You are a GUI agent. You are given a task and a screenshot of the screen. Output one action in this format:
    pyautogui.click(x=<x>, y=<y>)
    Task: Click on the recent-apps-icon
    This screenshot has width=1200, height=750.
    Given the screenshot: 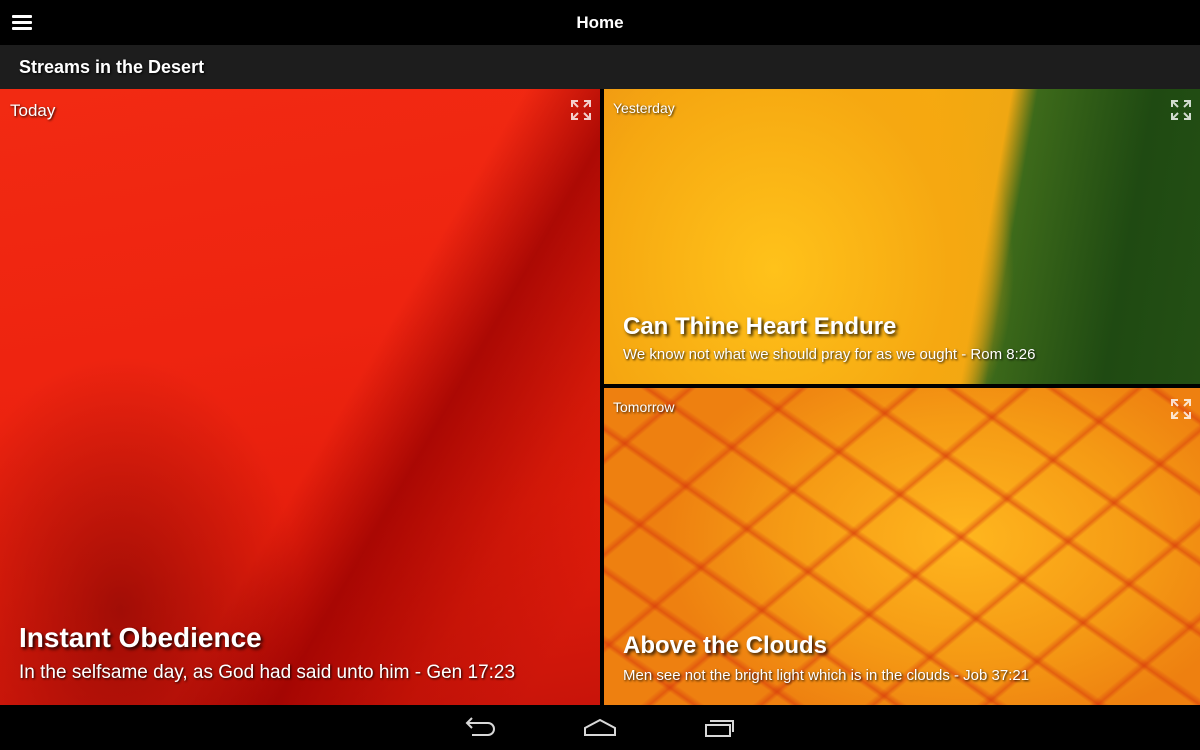 What is the action you would take?
    pyautogui.click(x=720, y=727)
    